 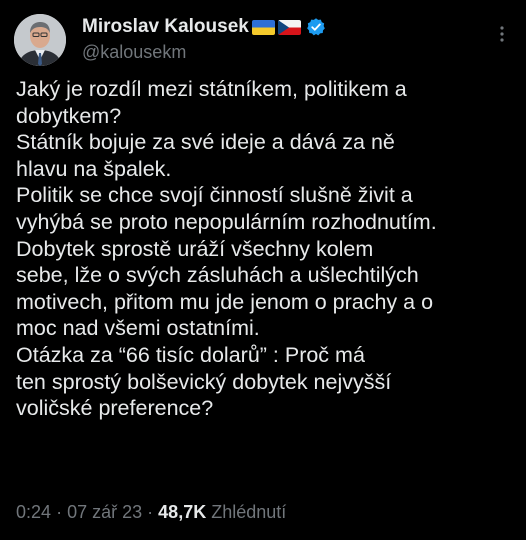 What do you see at coordinates (249, 512) in the screenshot?
I see `views-label: Zhlédnutí` at bounding box center [249, 512].